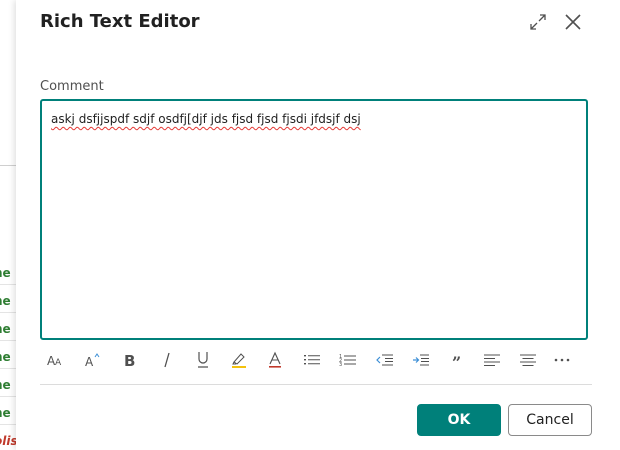 The height and width of the screenshot is (450, 620). What do you see at coordinates (385, 360) in the screenshot?
I see `decrease-indent-icon` at bounding box center [385, 360].